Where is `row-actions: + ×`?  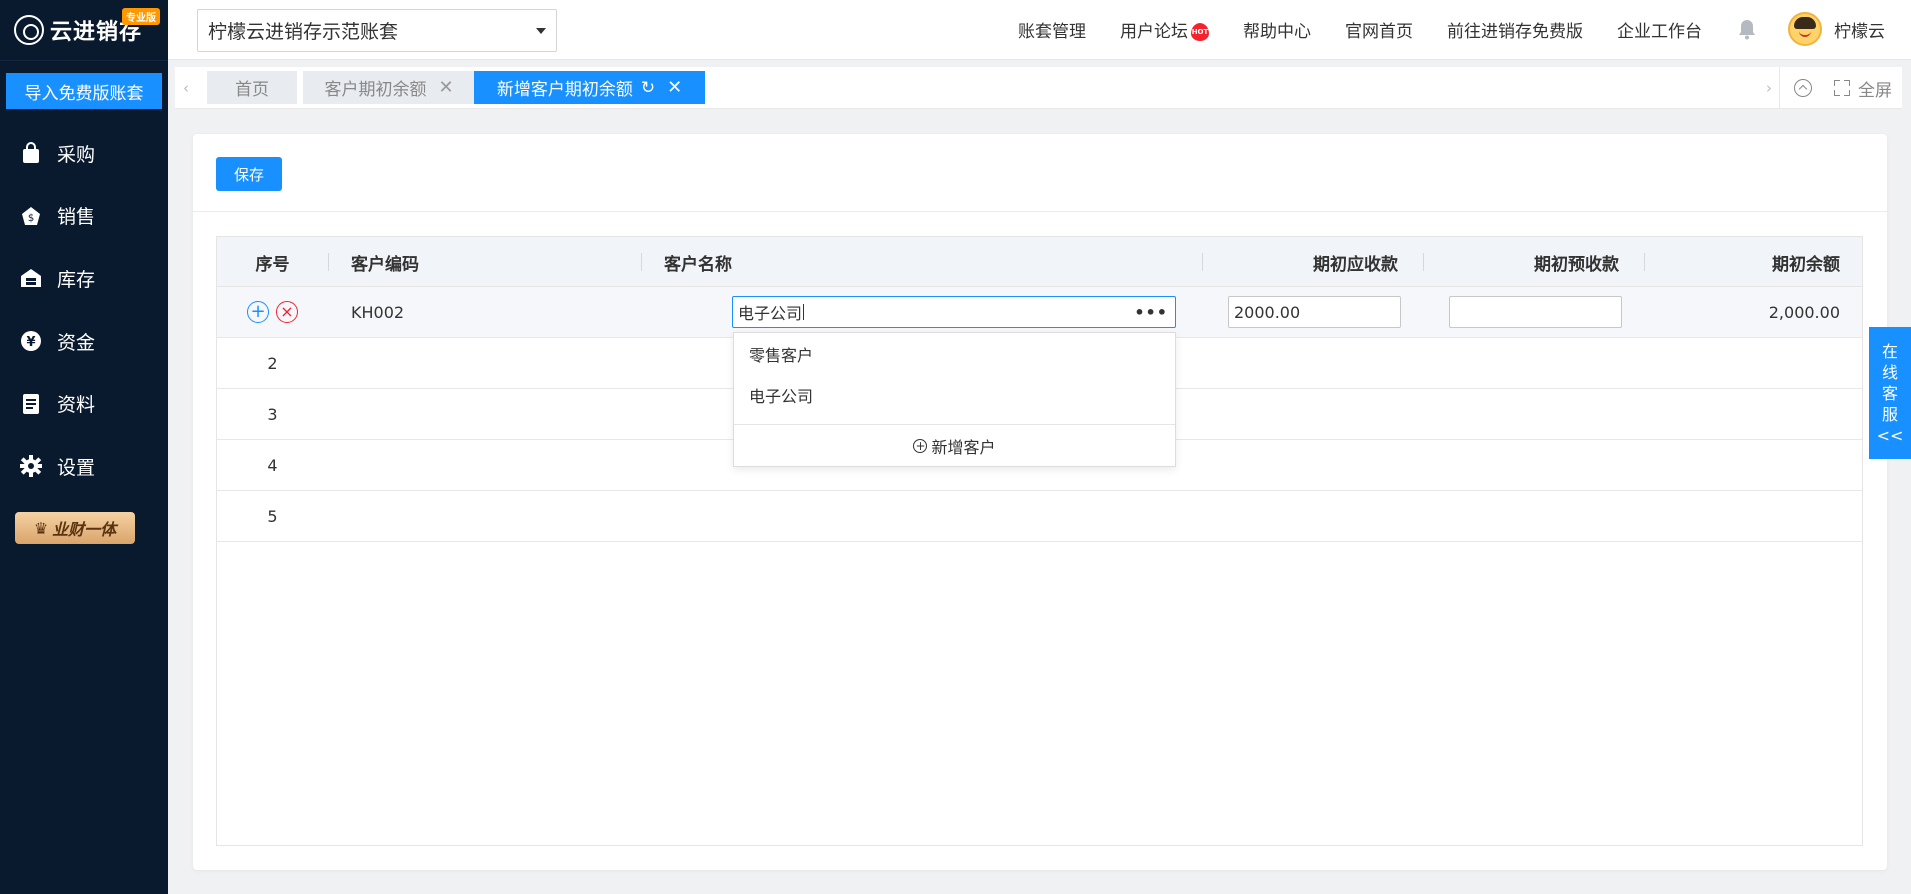
row-actions: + × is located at coordinates (272, 312).